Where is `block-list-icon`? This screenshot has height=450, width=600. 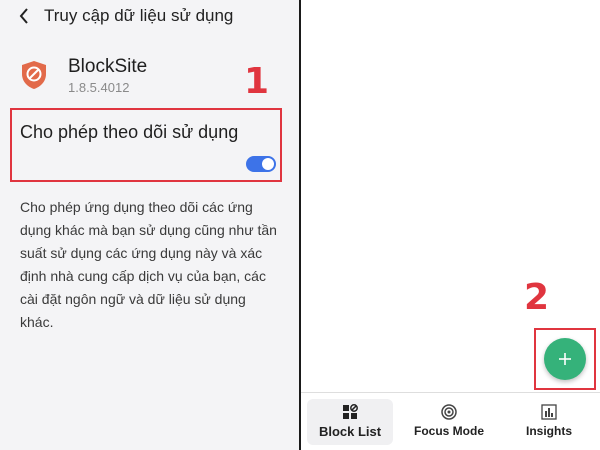 block-list-icon is located at coordinates (350, 411).